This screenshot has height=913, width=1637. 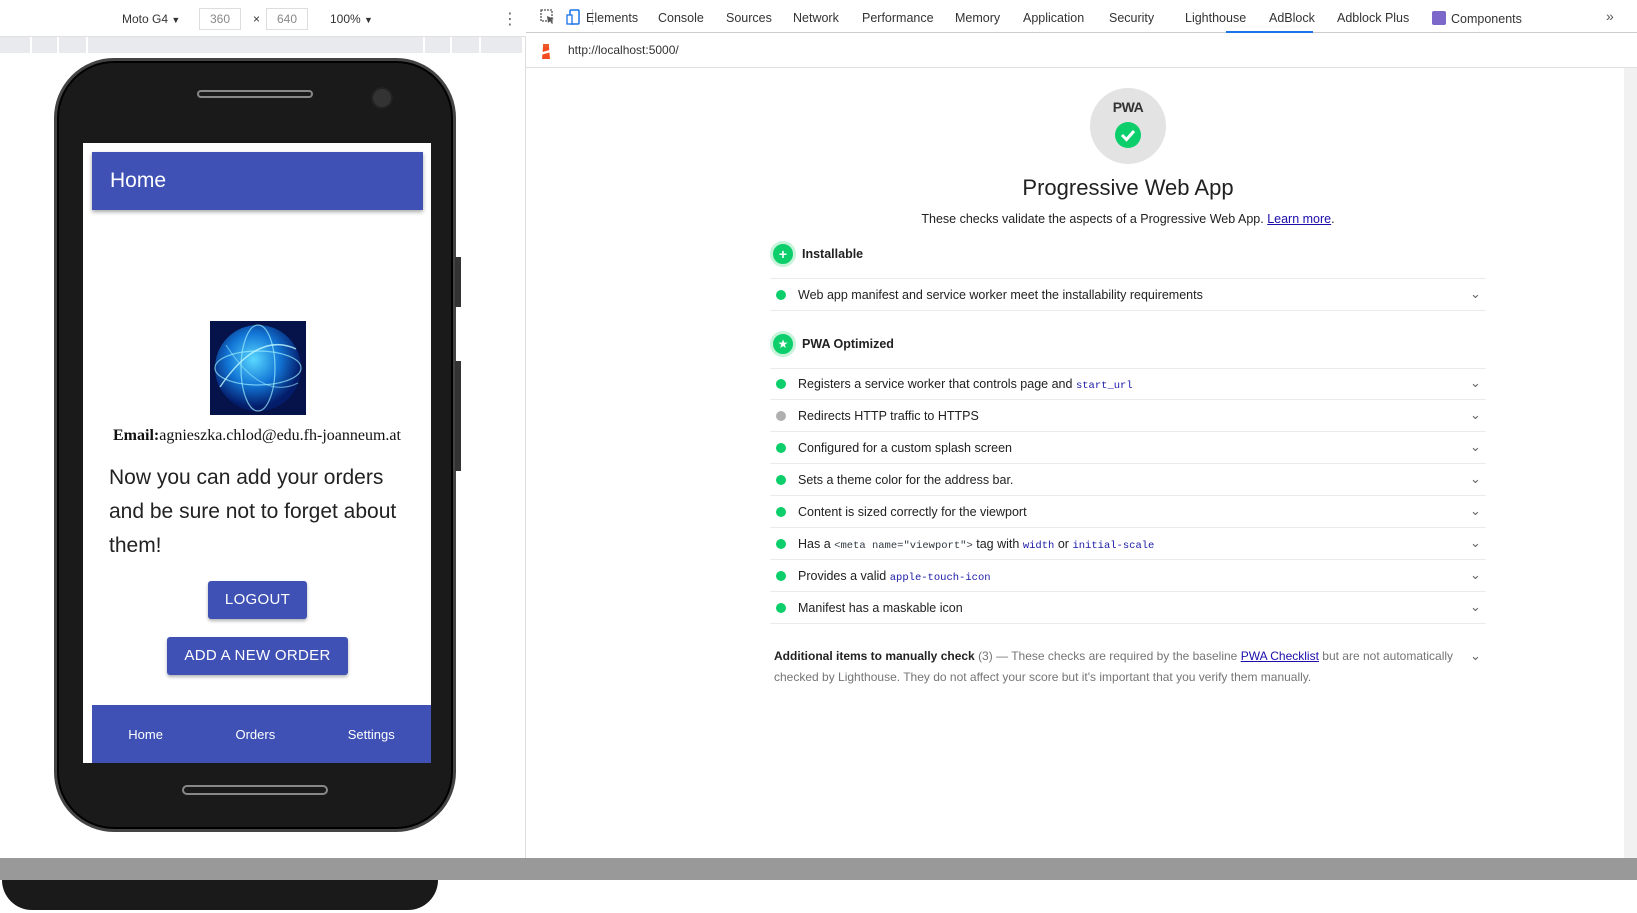 What do you see at coordinates (905, 448) in the screenshot?
I see `audit-title: Configured for a custom splash screen` at bounding box center [905, 448].